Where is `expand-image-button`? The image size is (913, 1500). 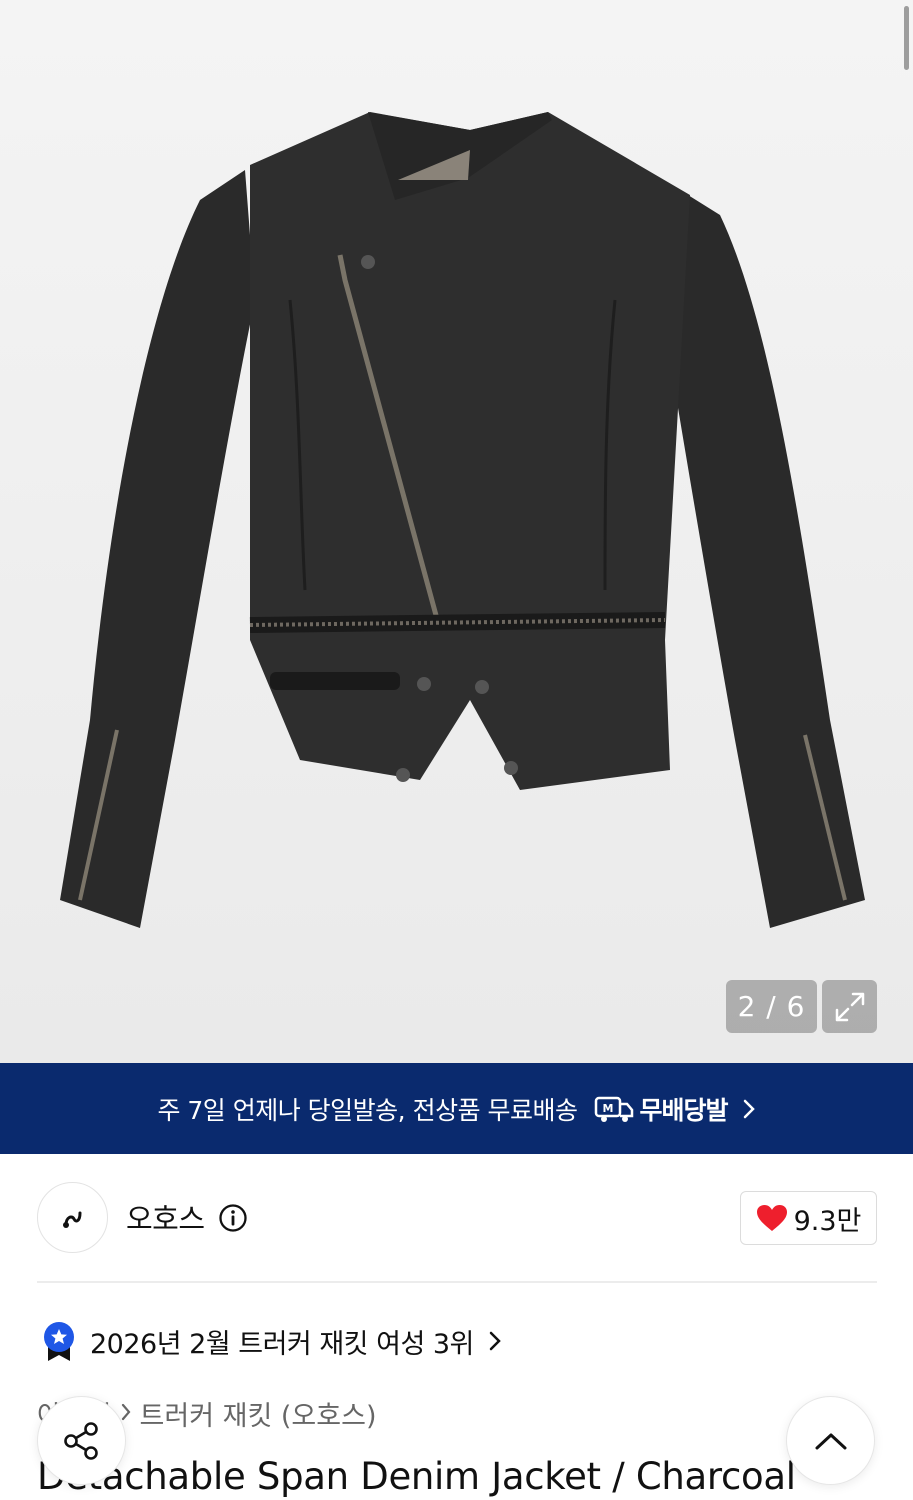 expand-image-button is located at coordinates (849, 1006).